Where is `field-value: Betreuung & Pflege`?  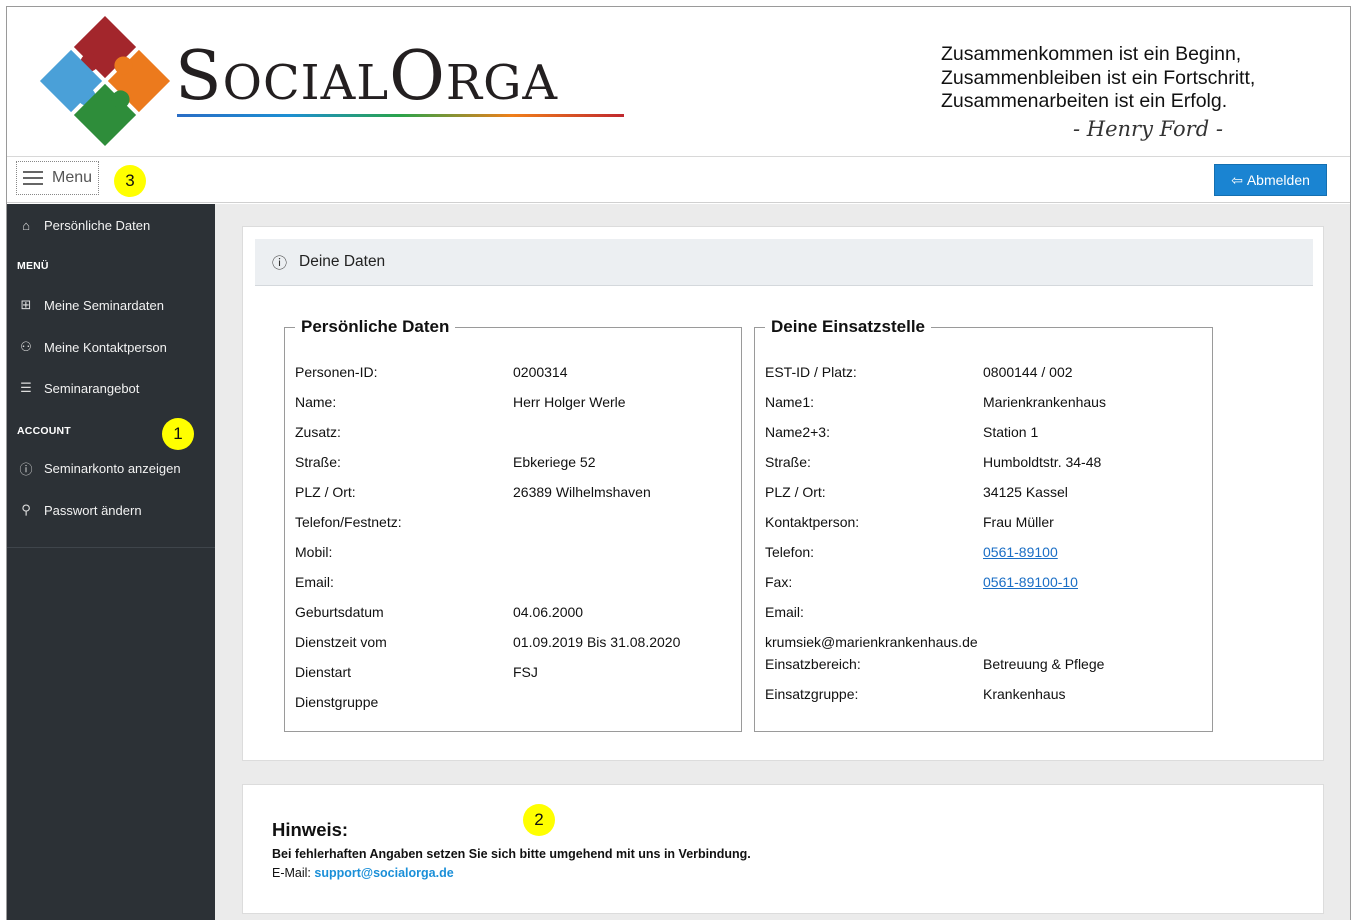 field-value: Betreuung & Pflege is located at coordinates (1044, 664).